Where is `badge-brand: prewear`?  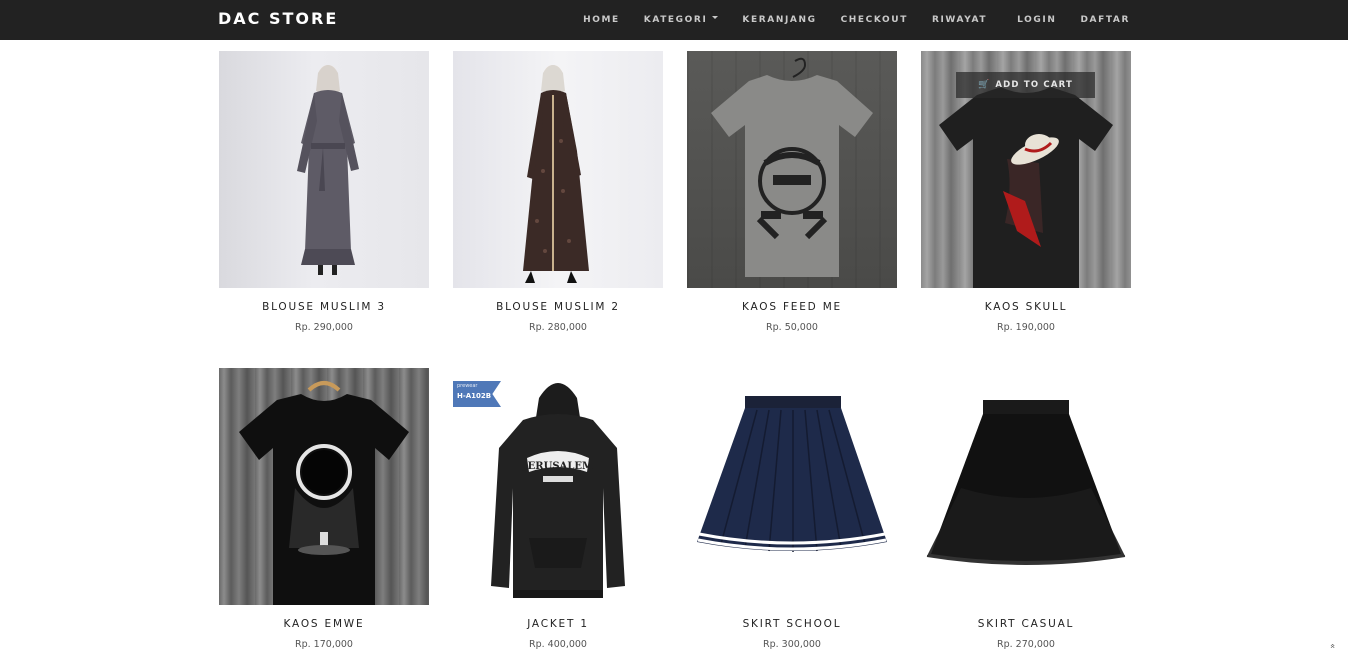
badge-brand: prewear is located at coordinates (467, 386).